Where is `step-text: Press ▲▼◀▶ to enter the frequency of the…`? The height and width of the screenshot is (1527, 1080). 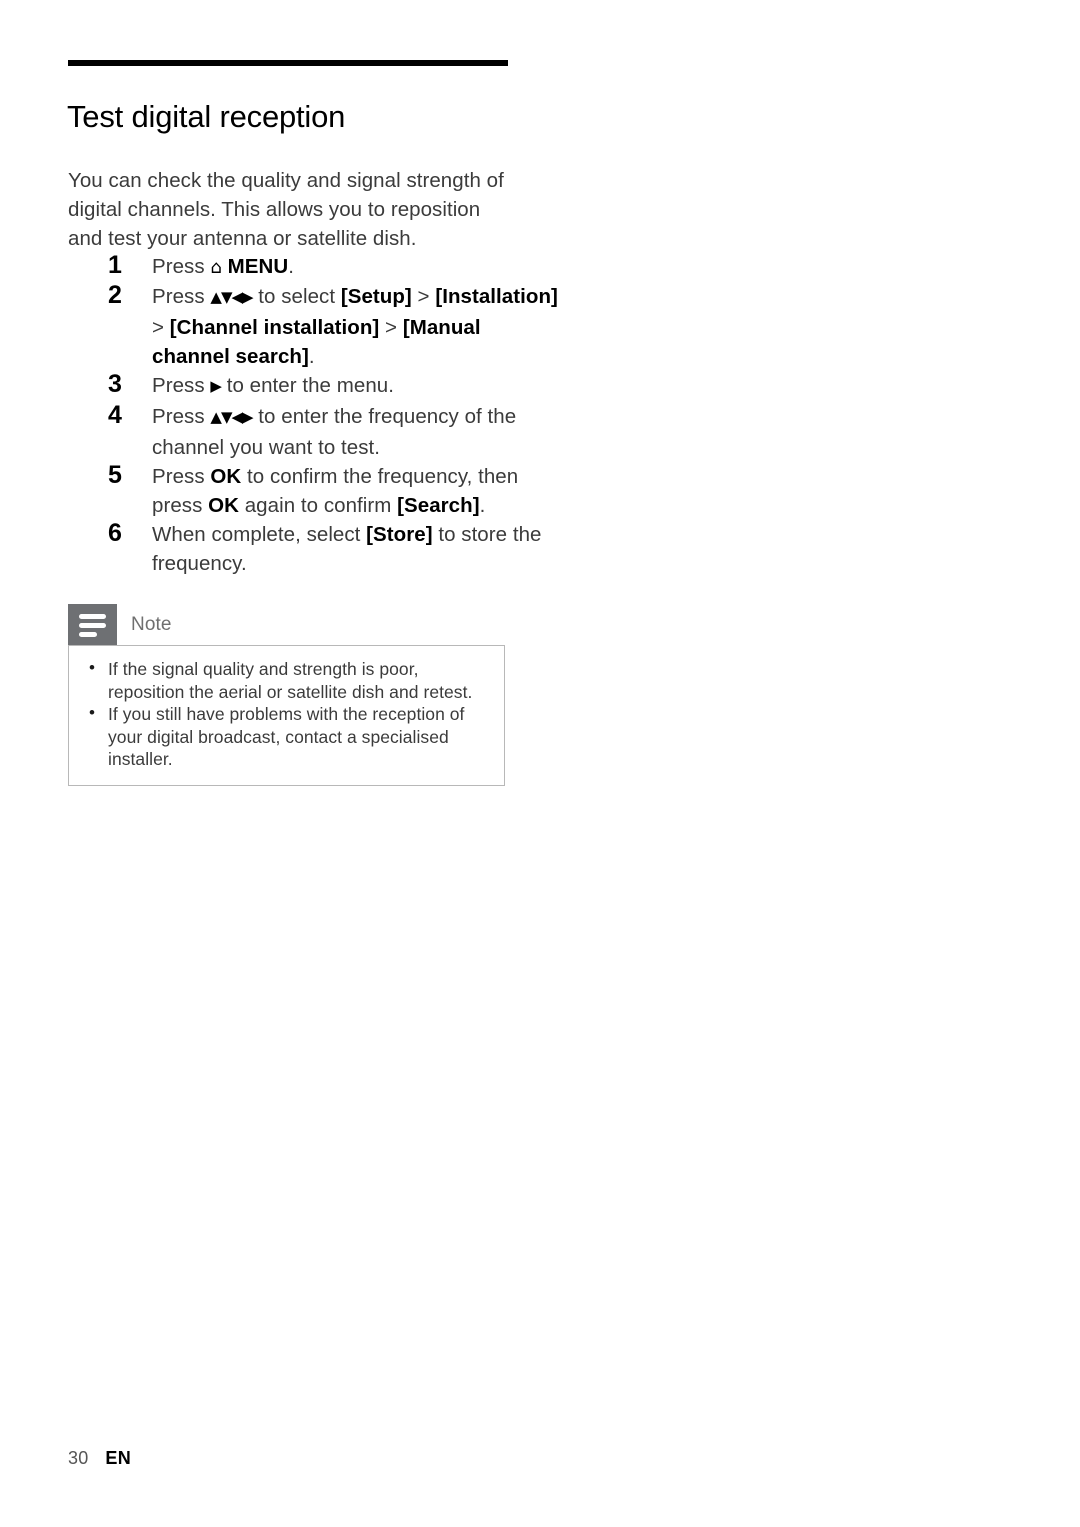
step-text: Press ▲▼◀▶ to enter the frequency of the… is located at coordinates (356, 432).